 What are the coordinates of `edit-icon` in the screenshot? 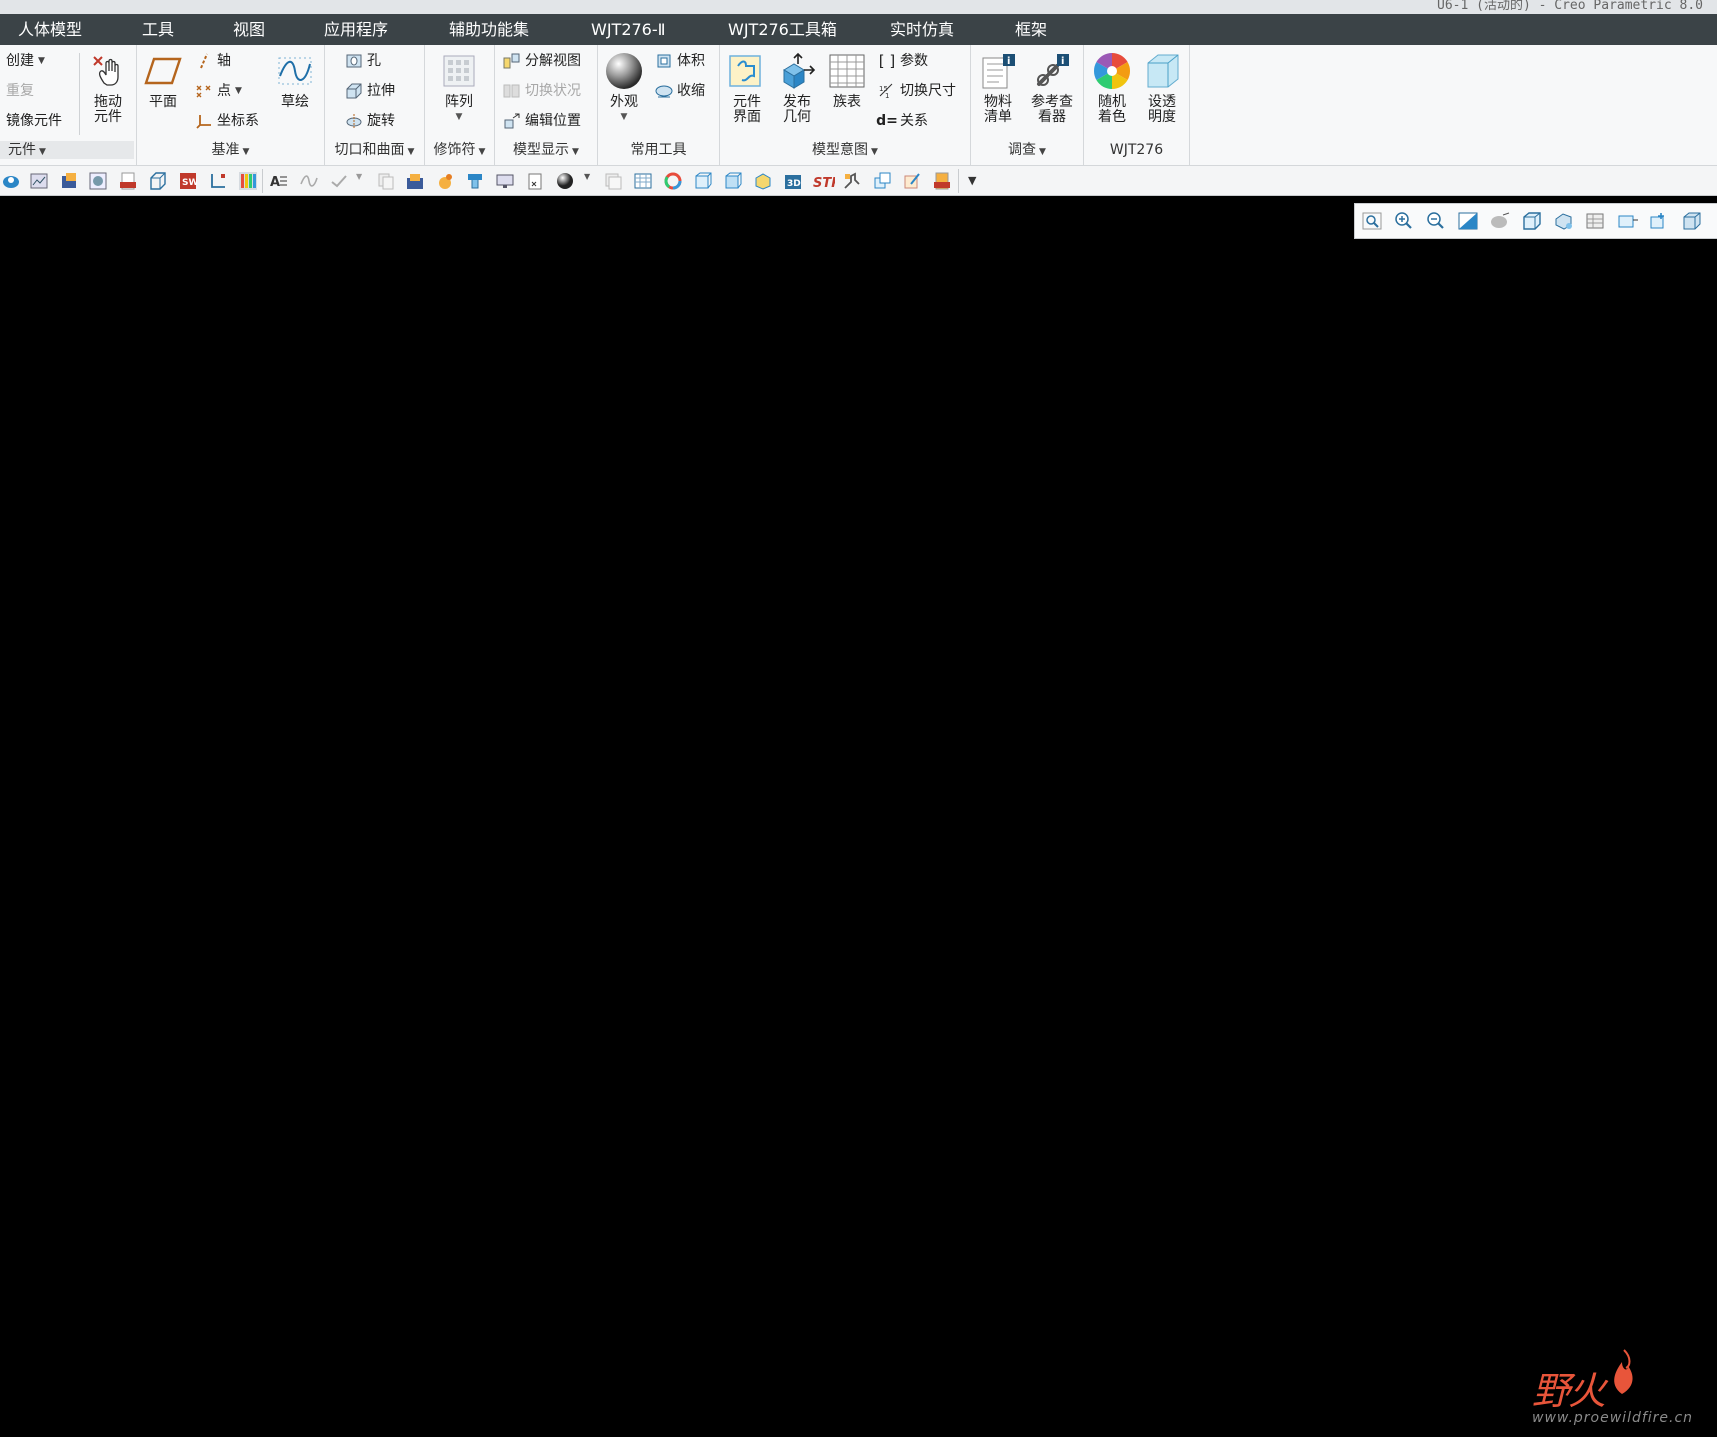 It's located at (912, 181).